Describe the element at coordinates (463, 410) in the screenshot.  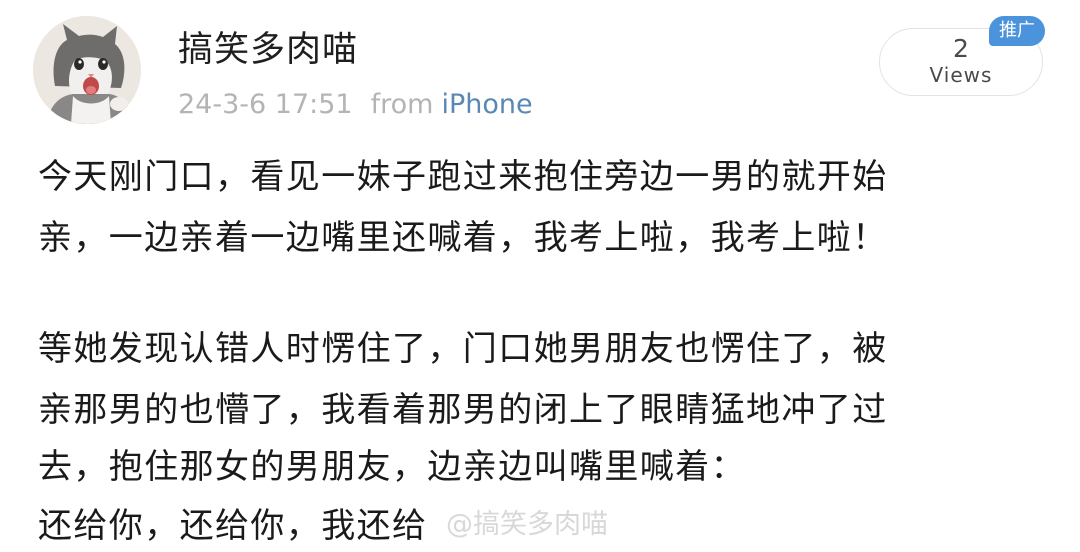
I see `post-text-line: 亲那男的也懵了，我看着那男的闭上了眼睛猛地冲了过` at that location.